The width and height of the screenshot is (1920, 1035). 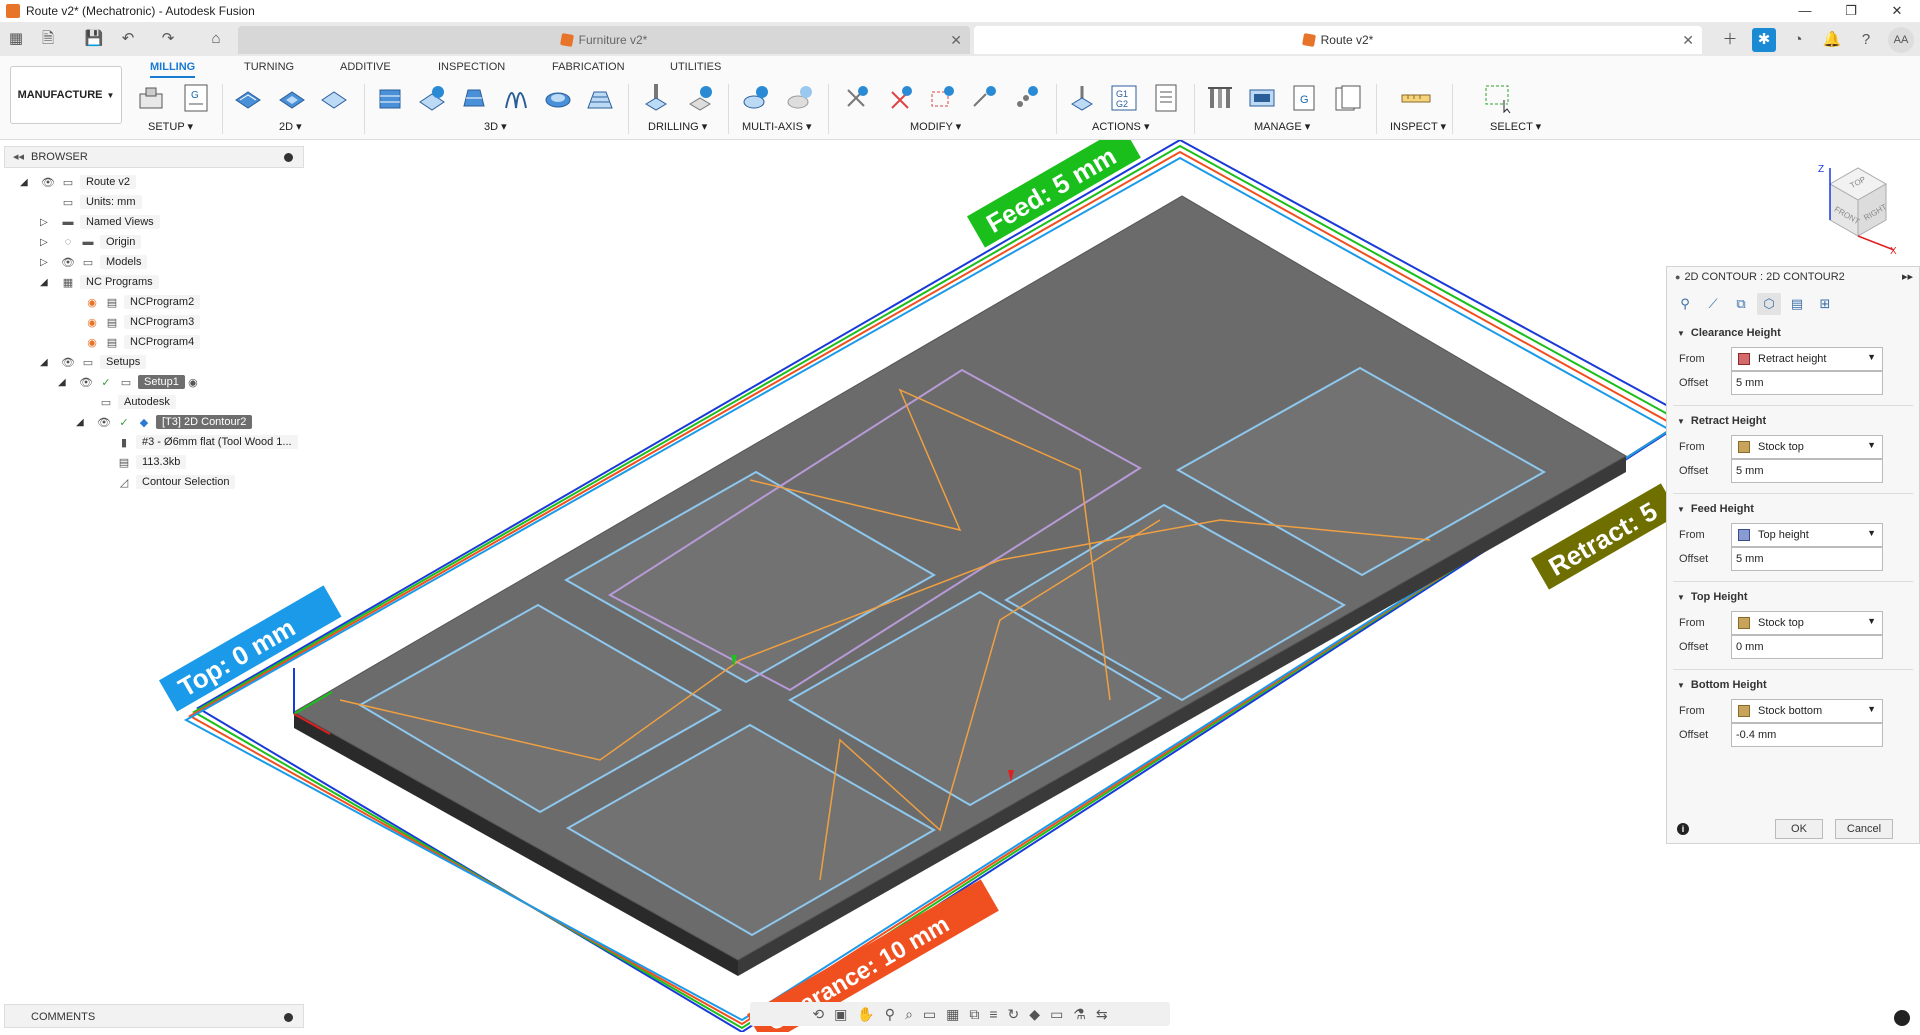 I want to click on eye-hidden-icon: ◌, so click(x=68, y=242).